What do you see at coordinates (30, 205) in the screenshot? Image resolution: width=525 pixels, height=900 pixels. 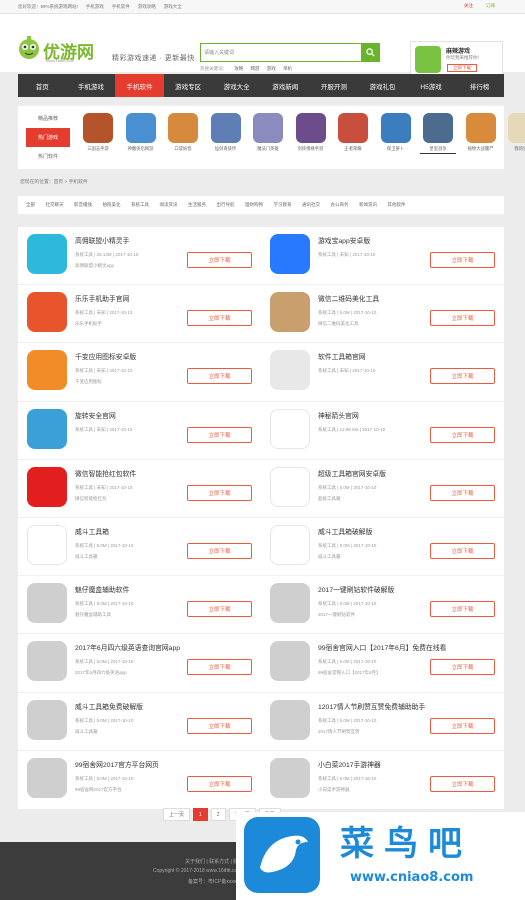 I see `tag-filter: 全部` at bounding box center [30, 205].